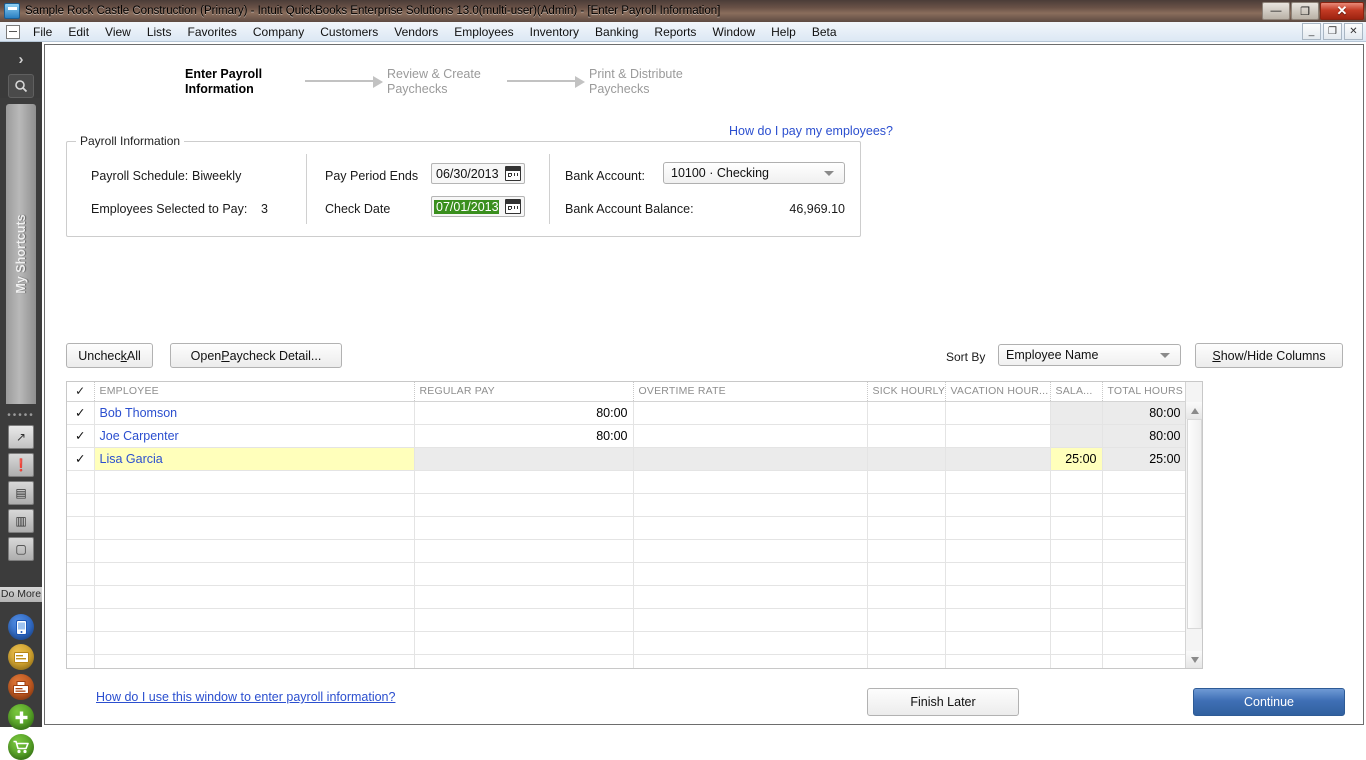 The height and width of the screenshot is (760, 1366). Describe the element at coordinates (78, 32) in the screenshot. I see `menu-item-edit: Edit` at that location.